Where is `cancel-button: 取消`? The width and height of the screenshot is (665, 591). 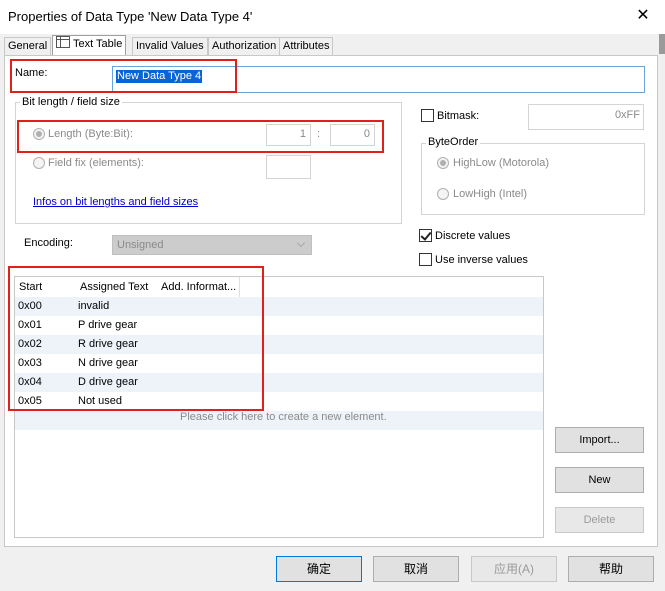
cancel-button: 取消 is located at coordinates (416, 569).